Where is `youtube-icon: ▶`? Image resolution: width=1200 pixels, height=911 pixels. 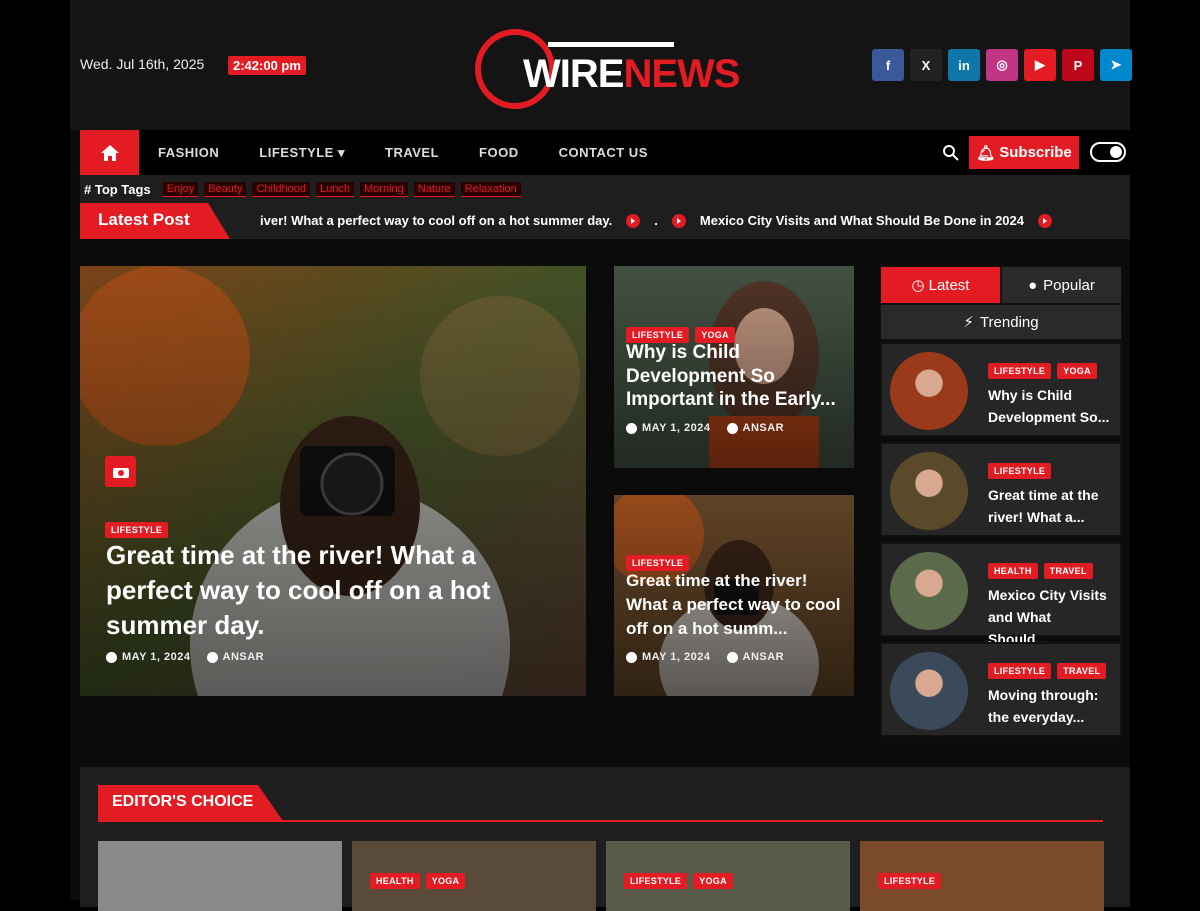 youtube-icon: ▶ is located at coordinates (1040, 65).